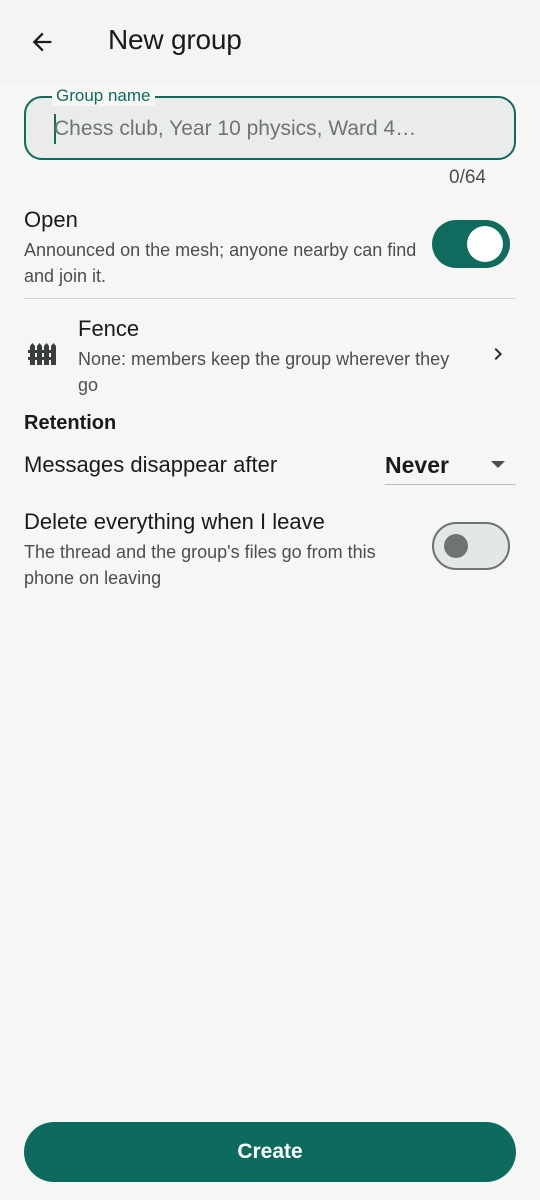  What do you see at coordinates (264, 129) in the screenshot?
I see `group-name-input` at bounding box center [264, 129].